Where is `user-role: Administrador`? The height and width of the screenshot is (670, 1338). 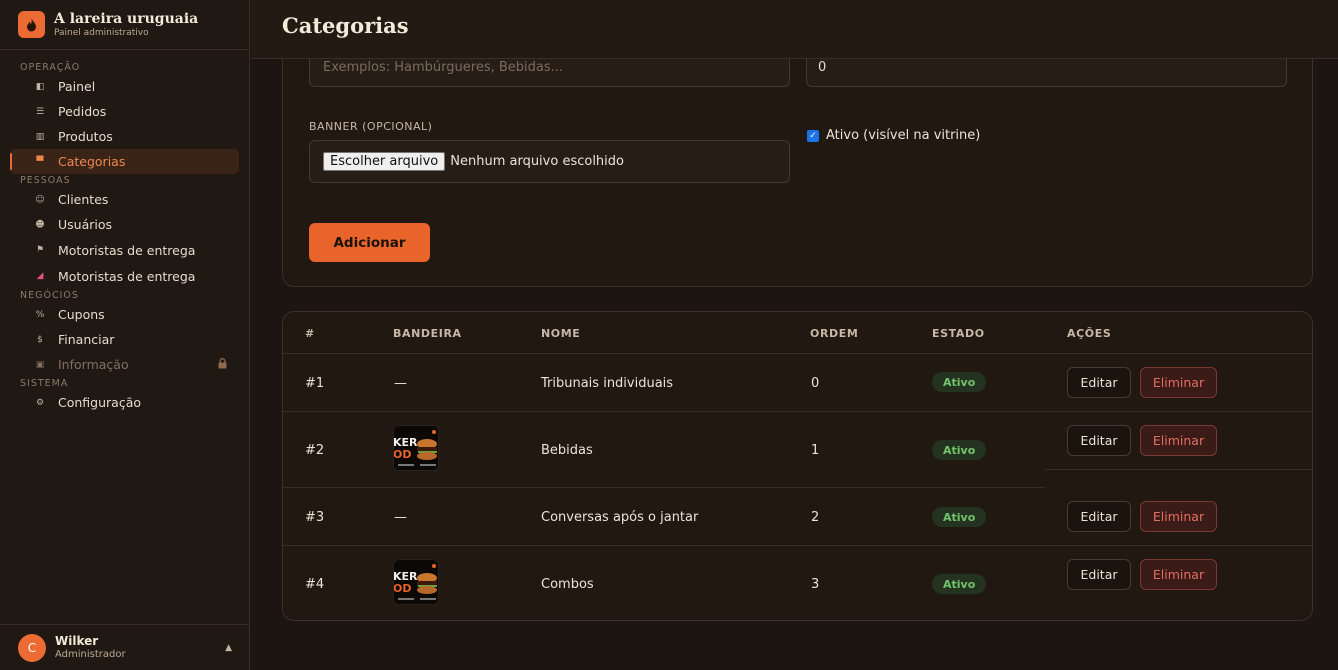 user-role: Administrador is located at coordinates (90, 654).